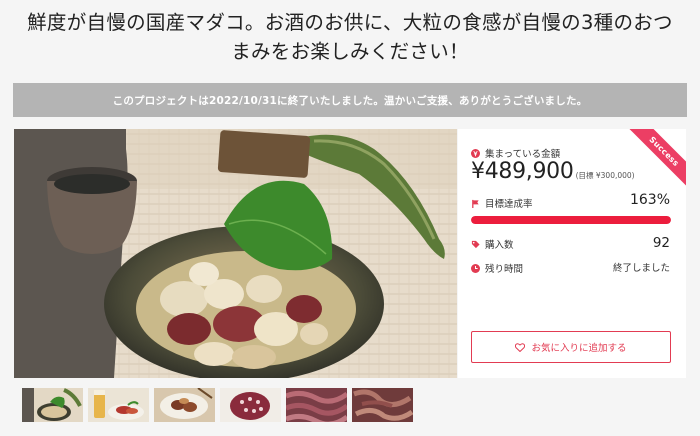  What do you see at coordinates (523, 154) in the screenshot?
I see `raised-label: 集まっている金額` at bounding box center [523, 154].